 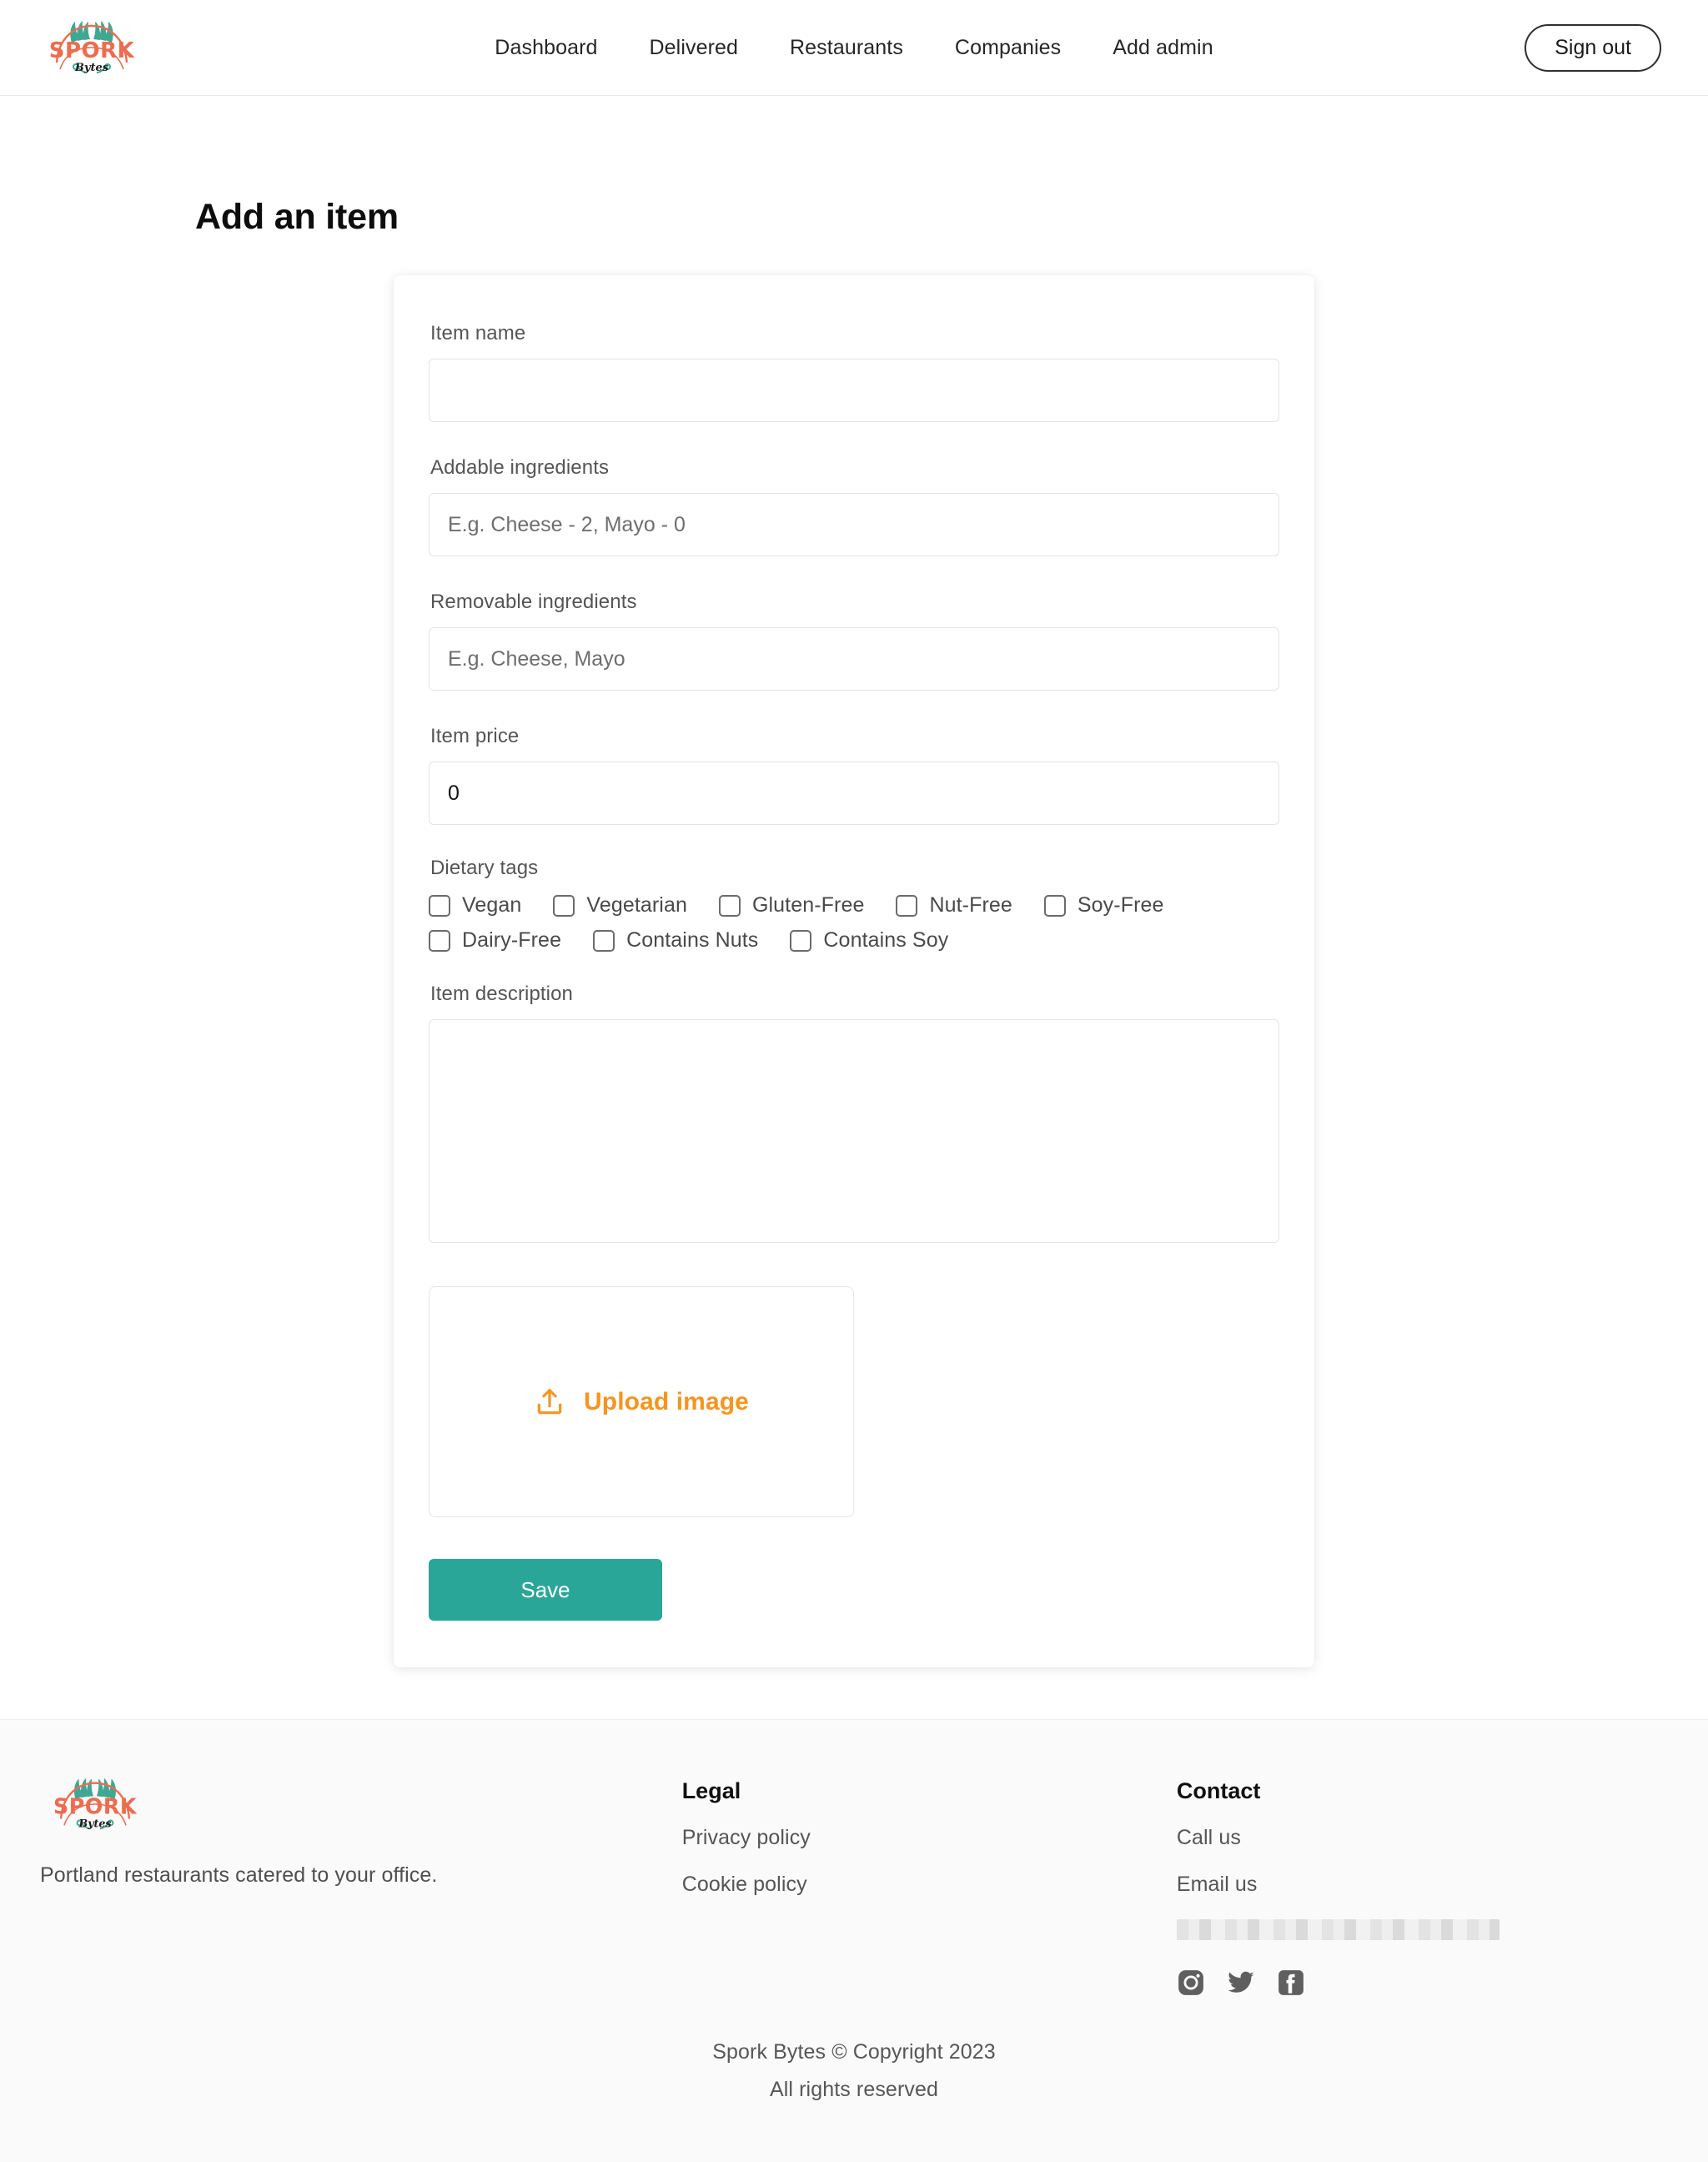 What do you see at coordinates (1162, 48) in the screenshot?
I see `nav-link-add-admin: Add admin` at bounding box center [1162, 48].